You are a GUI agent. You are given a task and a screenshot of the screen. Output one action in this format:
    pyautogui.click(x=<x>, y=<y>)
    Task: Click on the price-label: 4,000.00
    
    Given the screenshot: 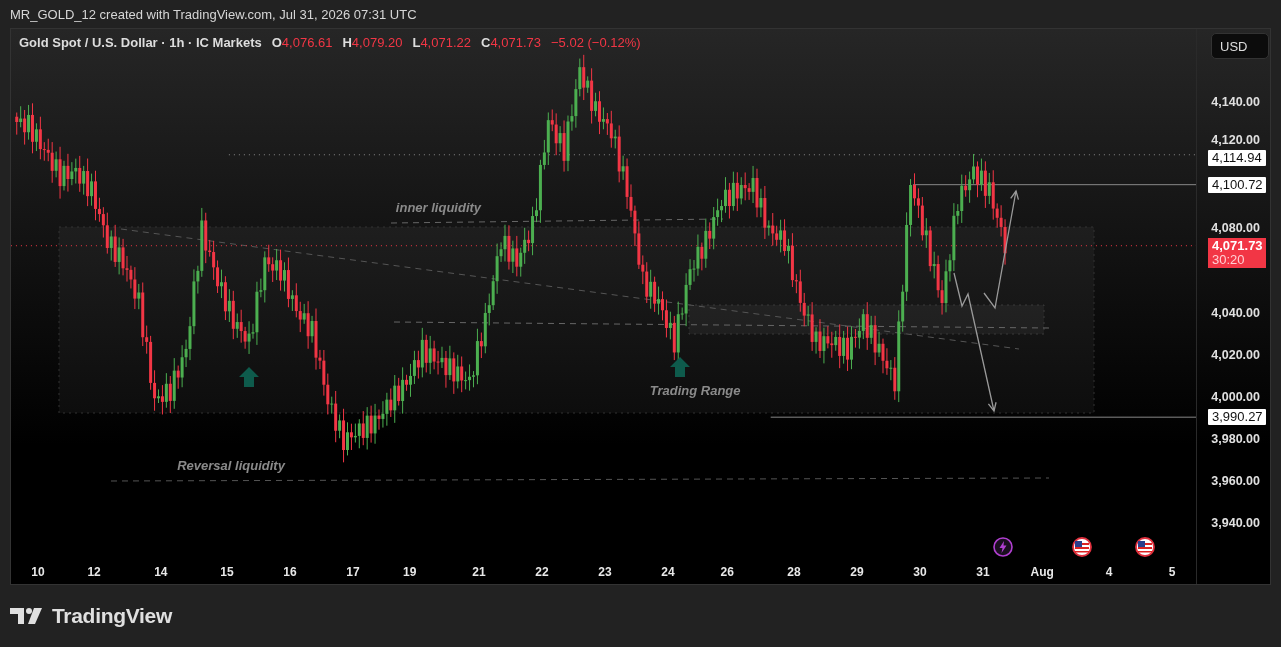 What is the action you would take?
    pyautogui.click(x=1235, y=397)
    